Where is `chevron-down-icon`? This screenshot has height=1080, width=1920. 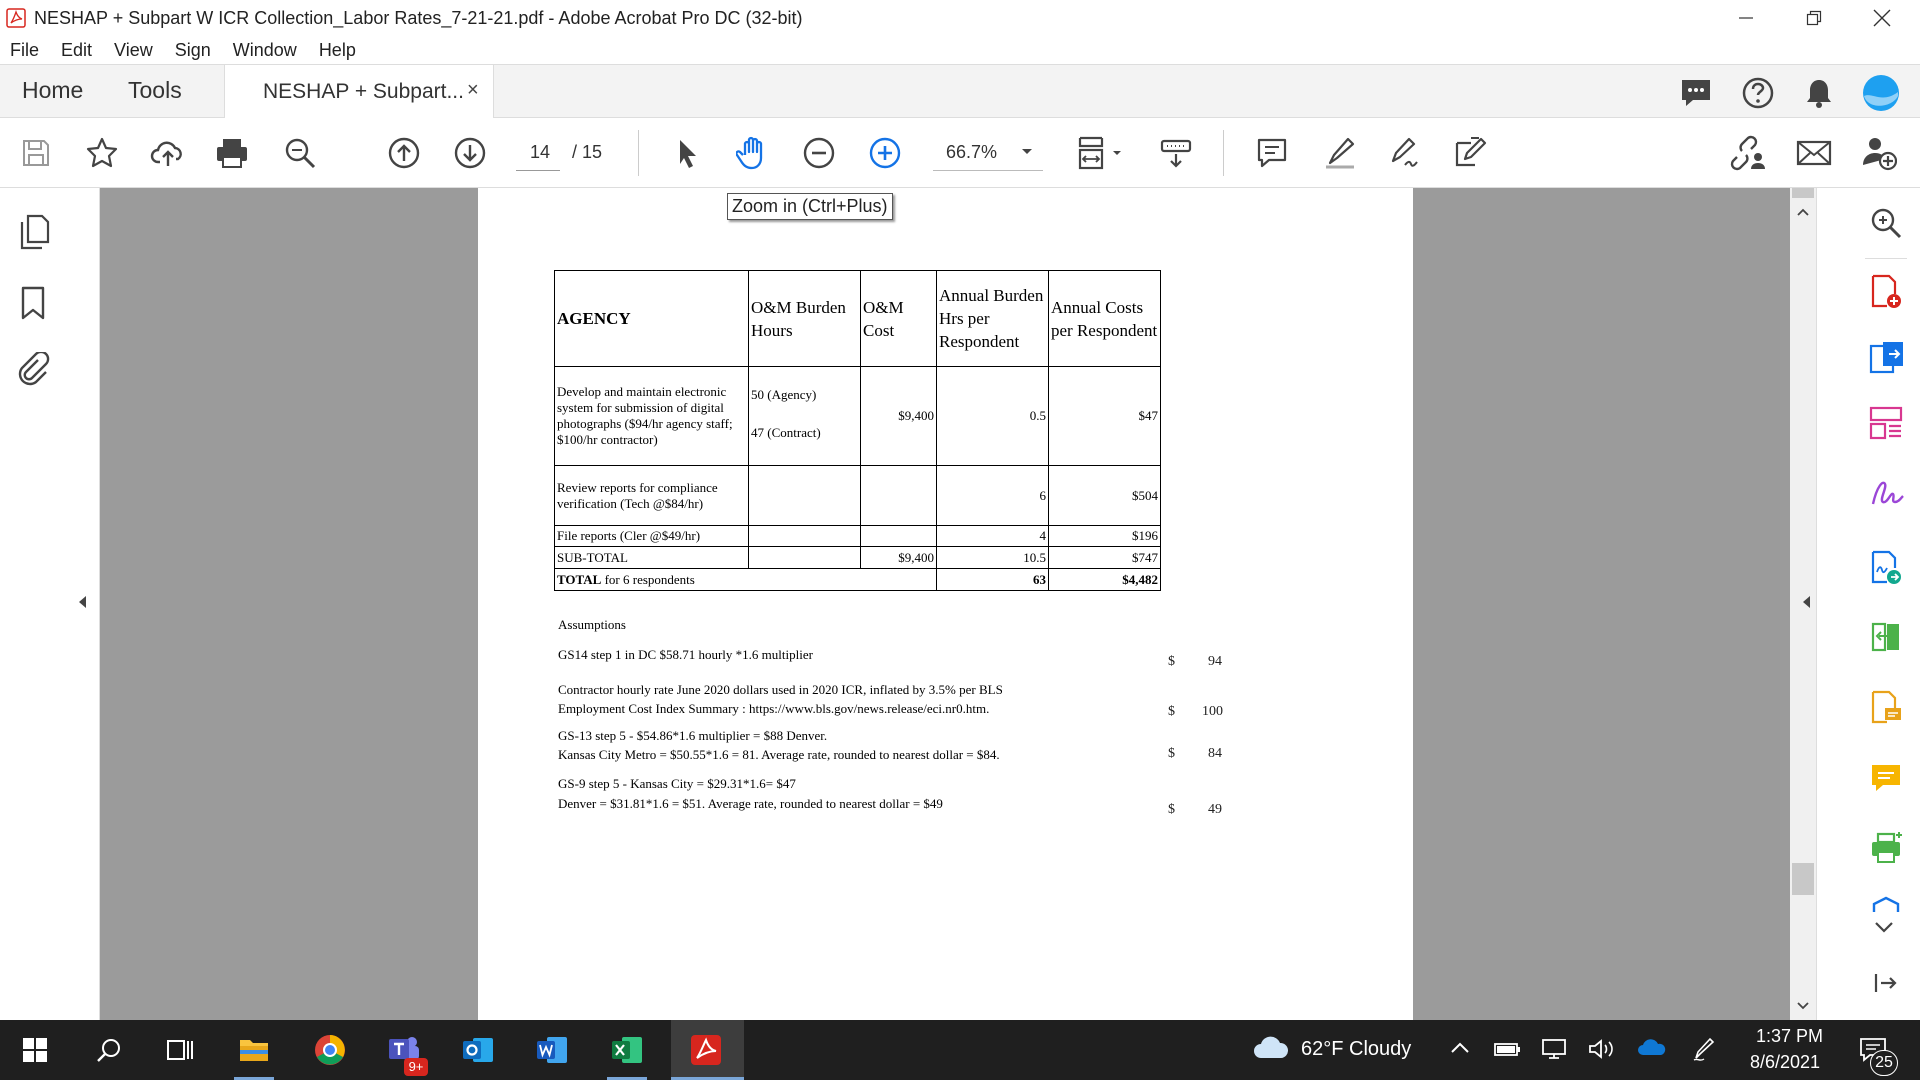 chevron-down-icon is located at coordinates (1027, 152).